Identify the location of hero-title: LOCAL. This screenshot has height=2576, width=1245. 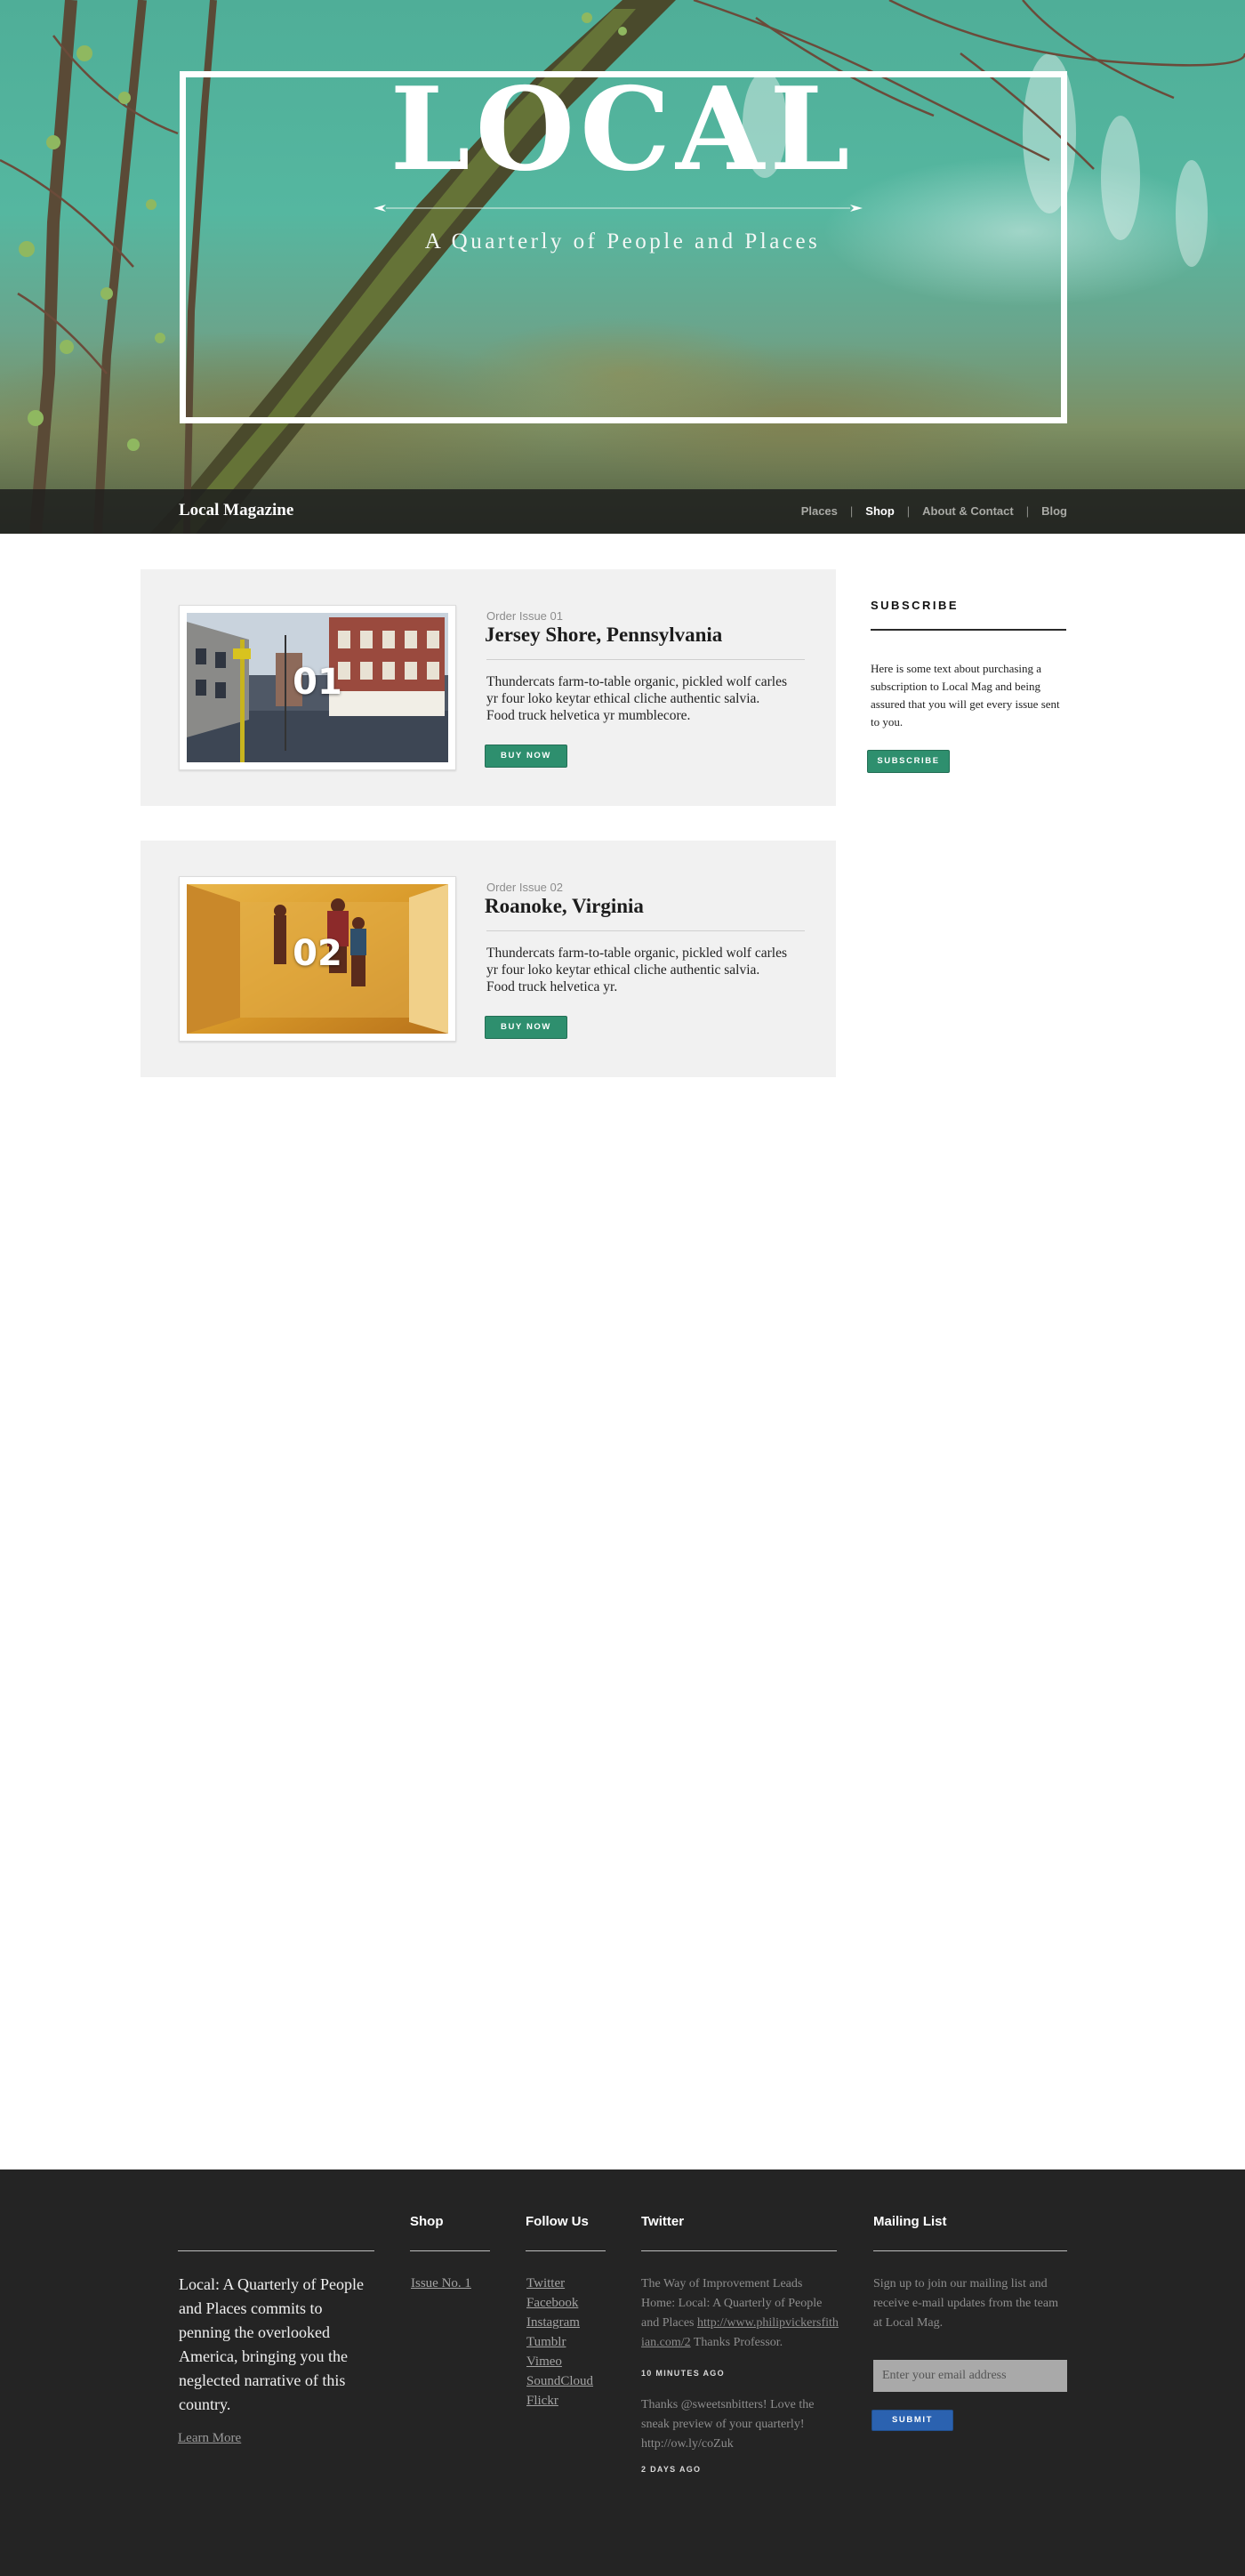
(622, 130).